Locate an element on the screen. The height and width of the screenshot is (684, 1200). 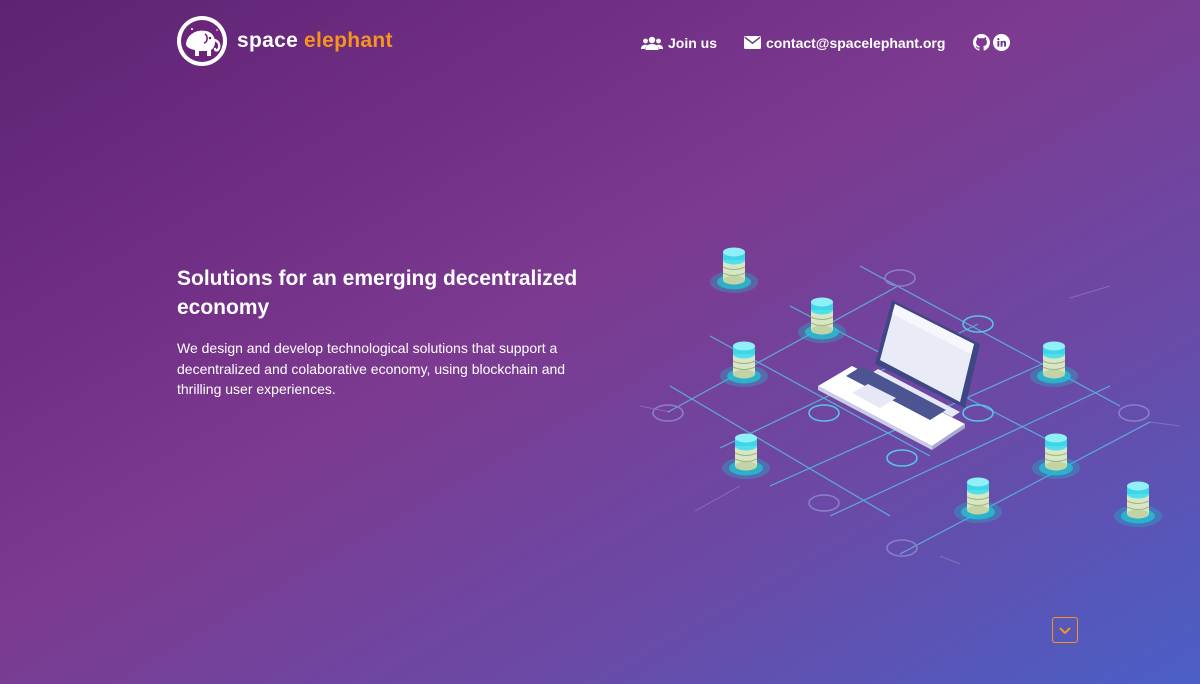
join-us-label: Join us is located at coordinates (693, 42).